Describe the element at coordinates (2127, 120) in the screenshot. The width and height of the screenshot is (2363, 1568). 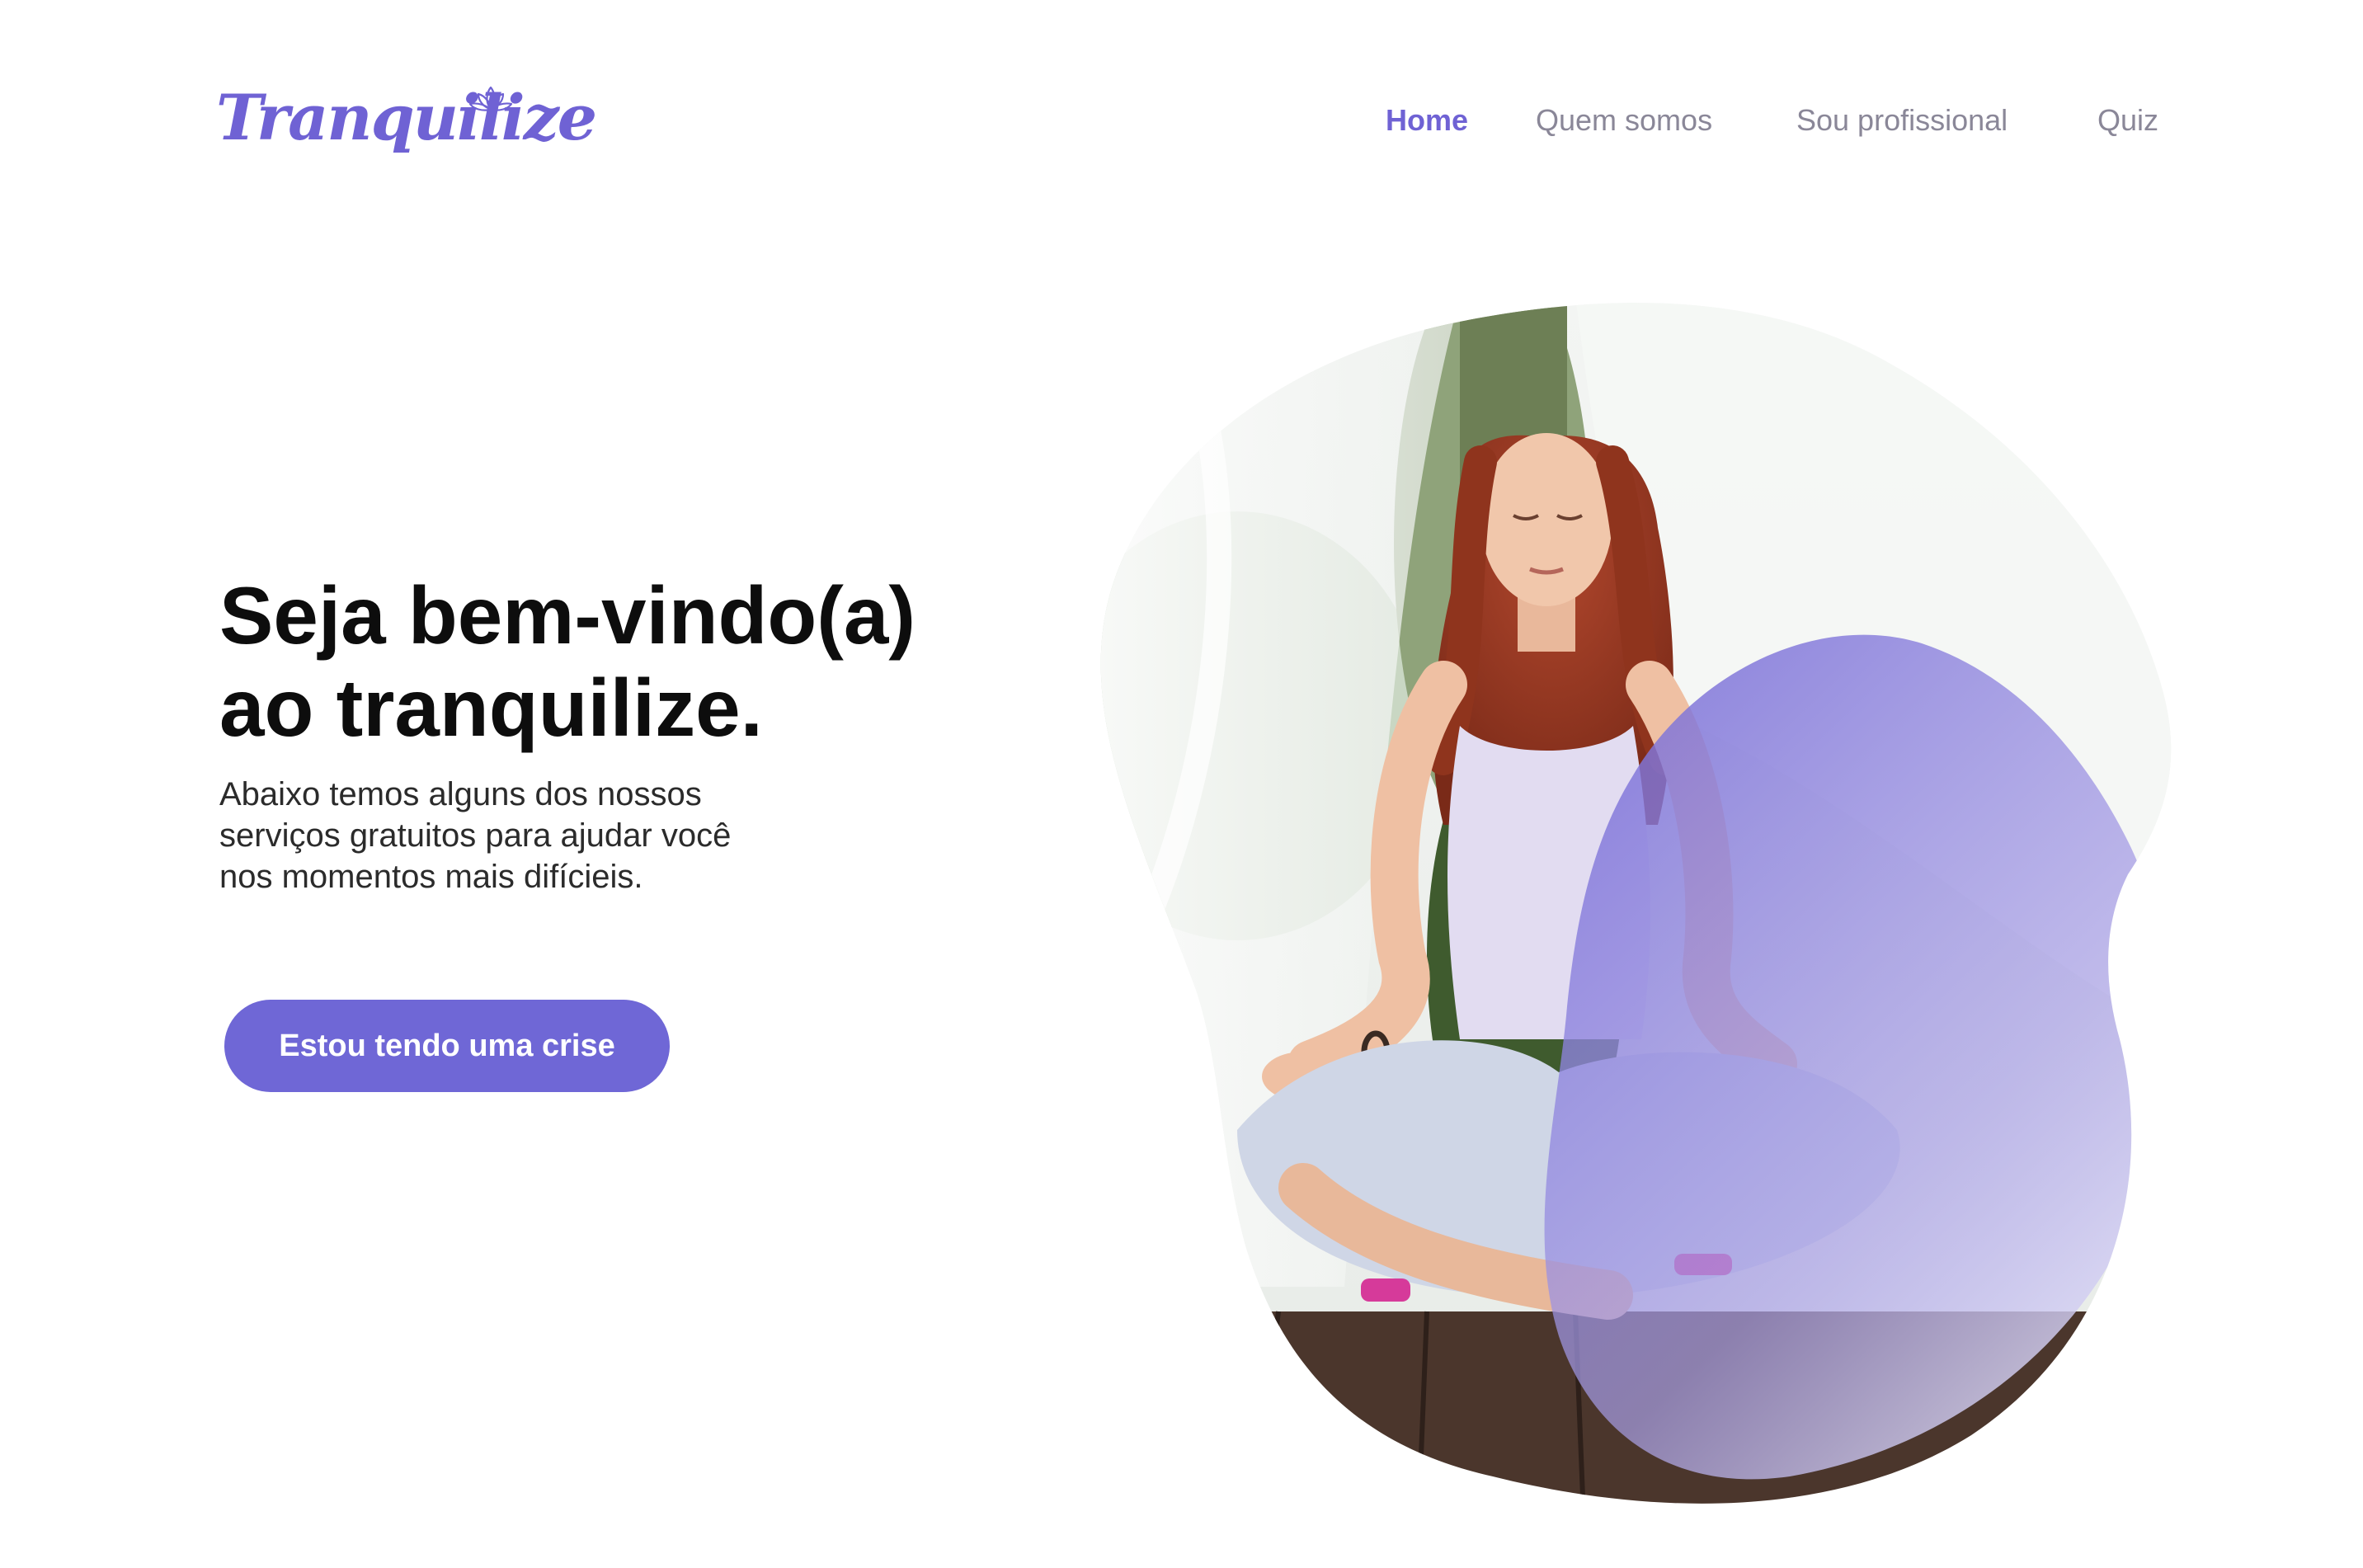
I see `nav-item-quiz: Quiz` at that location.